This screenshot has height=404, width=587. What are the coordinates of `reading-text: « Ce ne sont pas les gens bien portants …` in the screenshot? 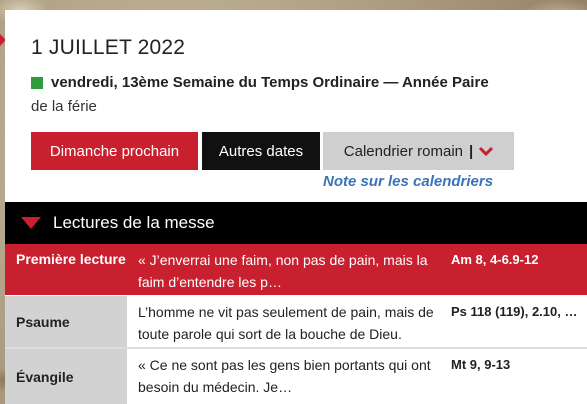 It's located at (284, 376).